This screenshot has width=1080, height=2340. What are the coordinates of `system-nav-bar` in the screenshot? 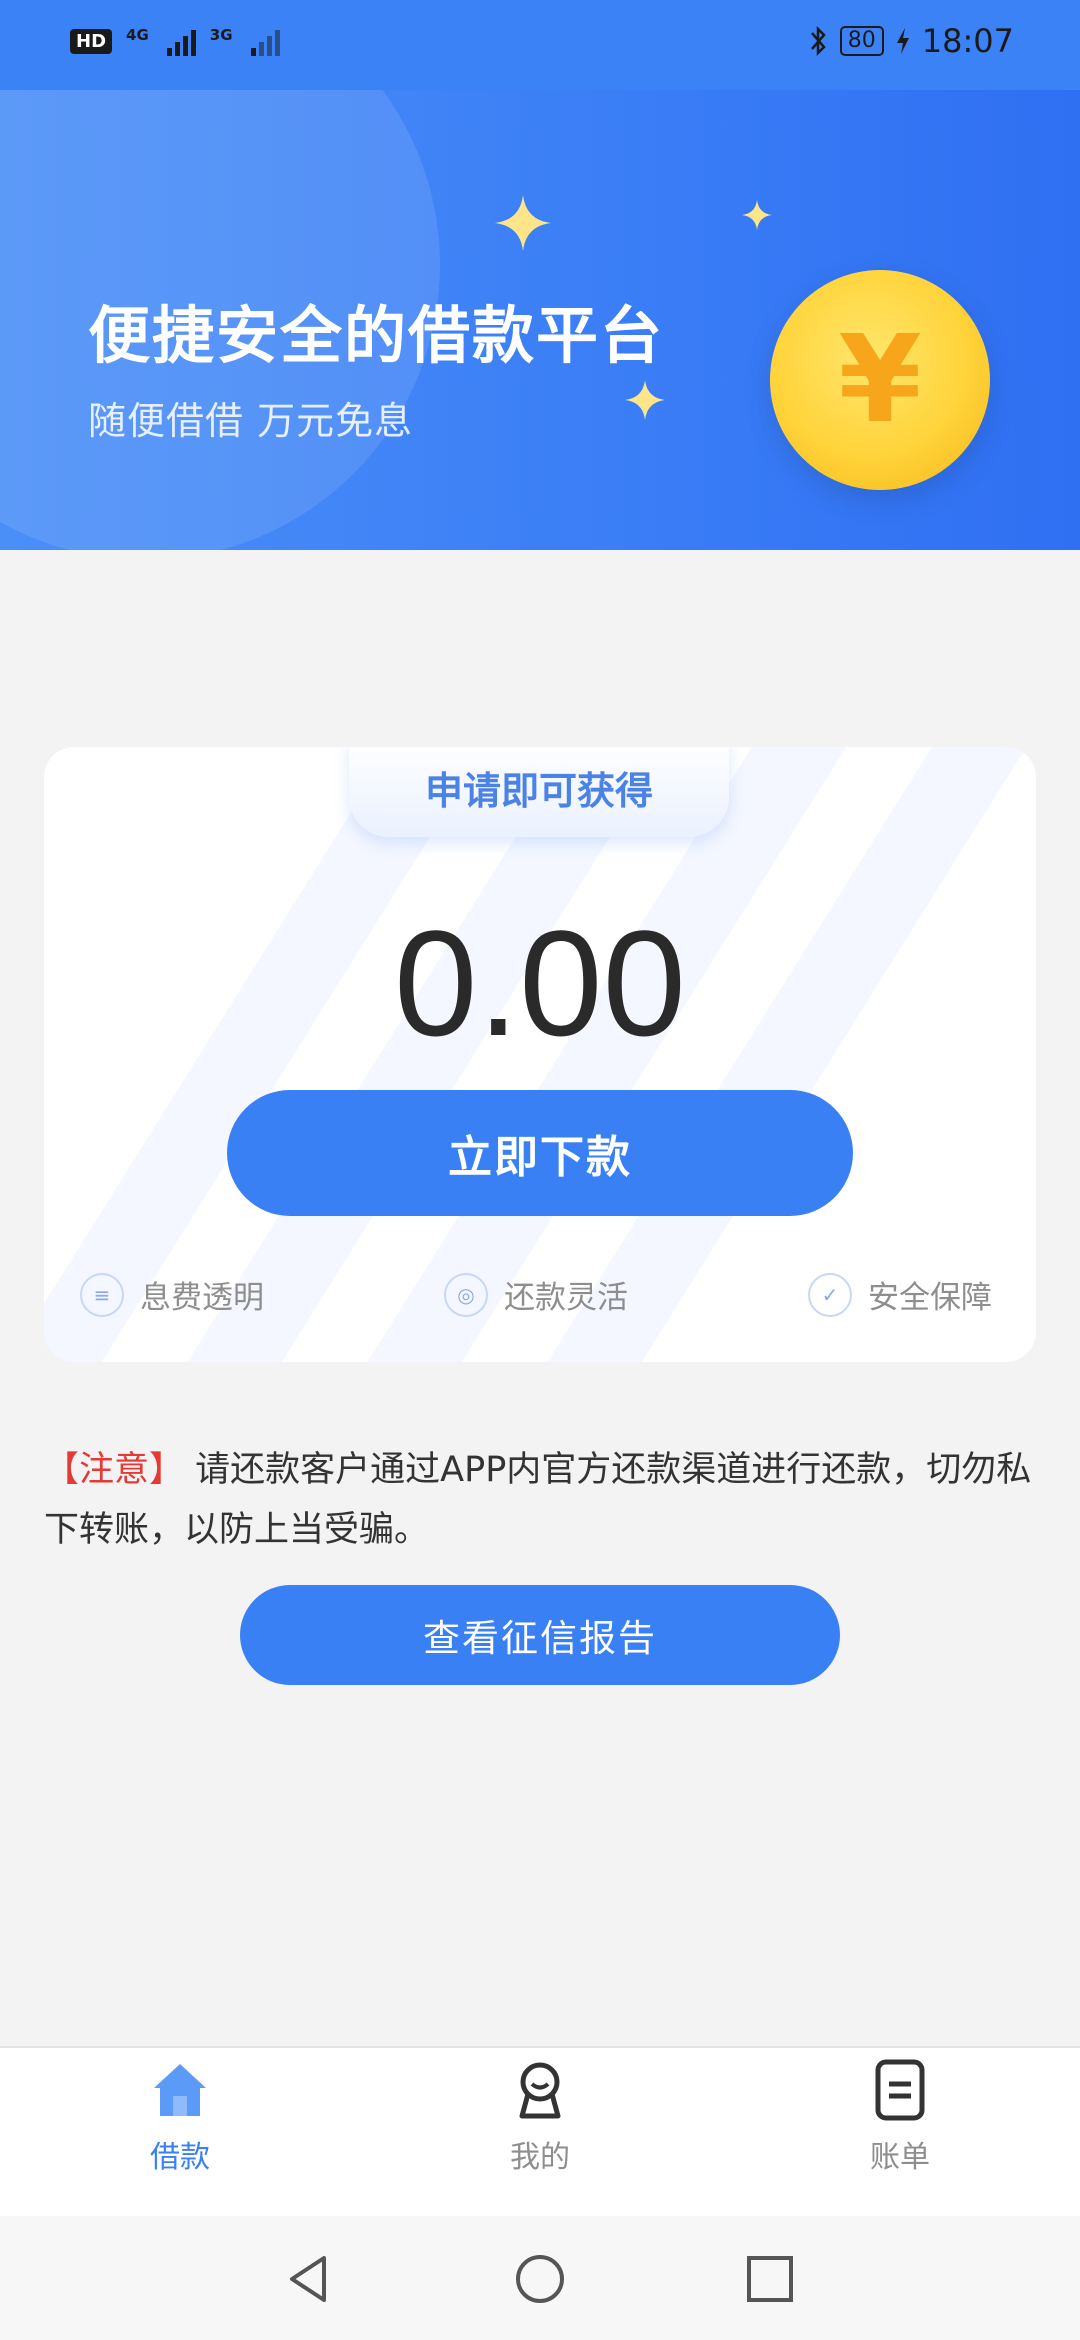 It's located at (540, 2278).